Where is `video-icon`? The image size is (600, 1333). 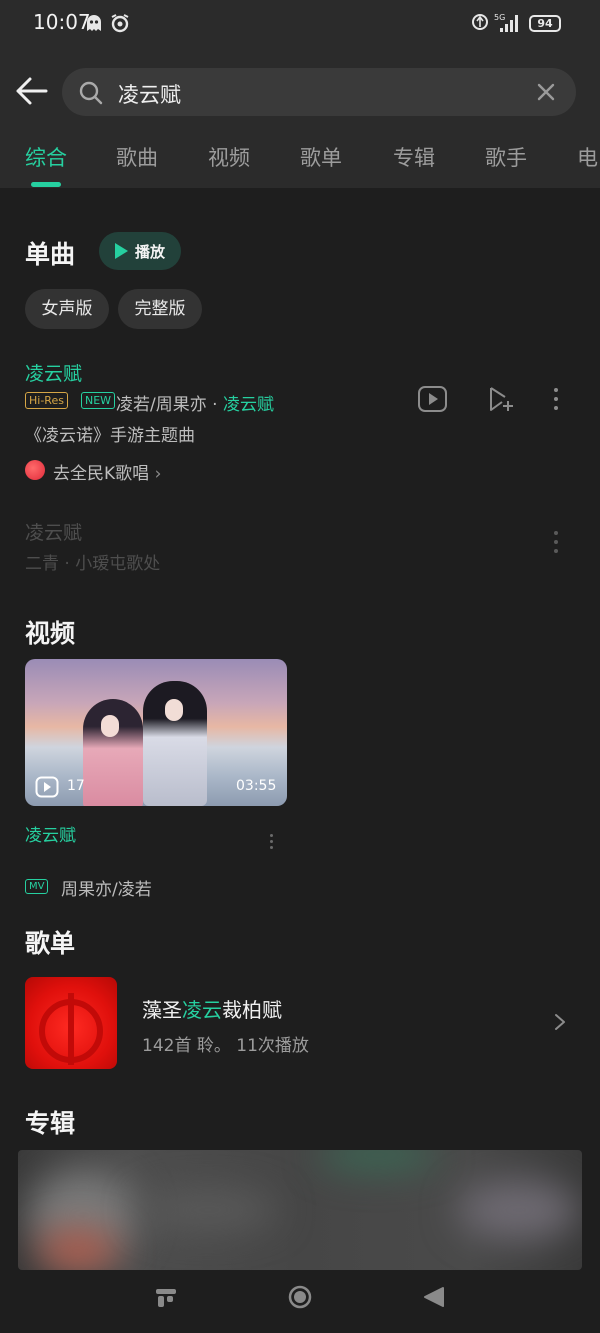
video-icon is located at coordinates (432, 401).